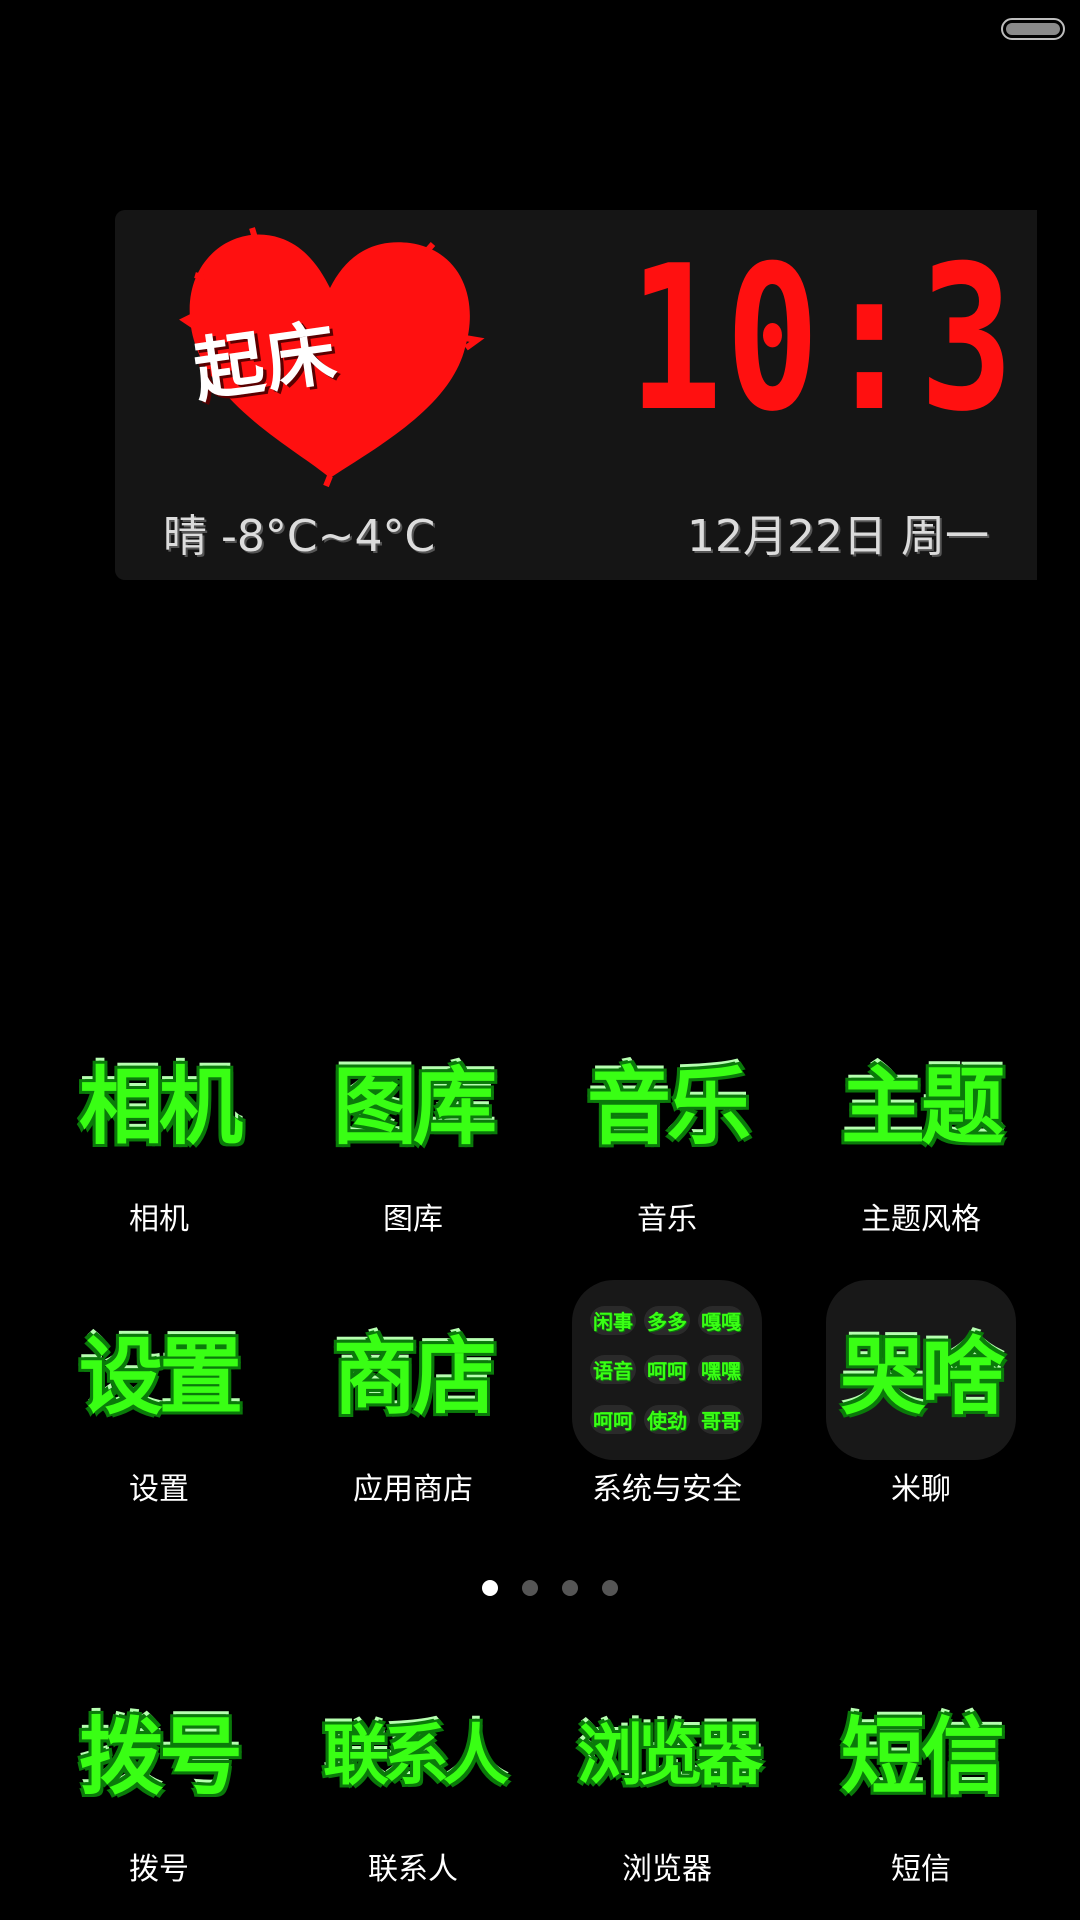 This screenshot has width=1080, height=1920. I want to click on folder-app-icon: 多多, so click(667, 1321).